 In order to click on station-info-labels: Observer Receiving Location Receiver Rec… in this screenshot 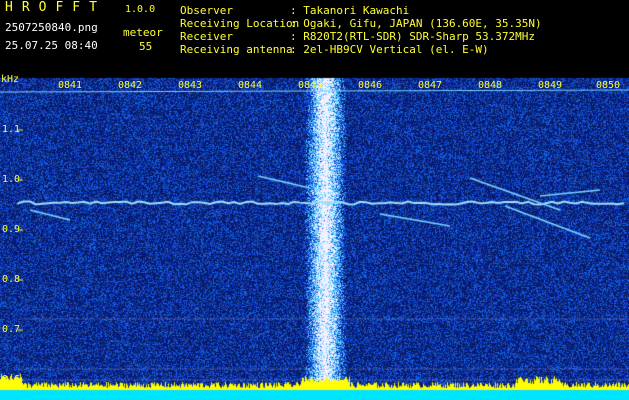, I will do `click(239, 30)`.